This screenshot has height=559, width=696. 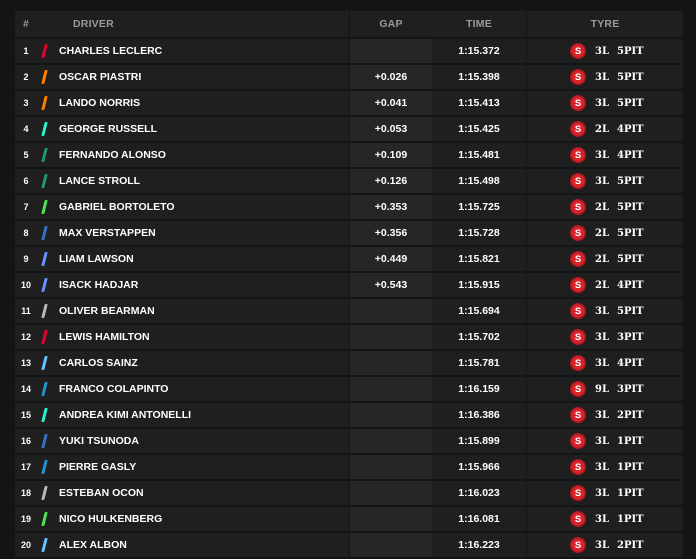 I want to click on row-position: 5, so click(x=26, y=155).